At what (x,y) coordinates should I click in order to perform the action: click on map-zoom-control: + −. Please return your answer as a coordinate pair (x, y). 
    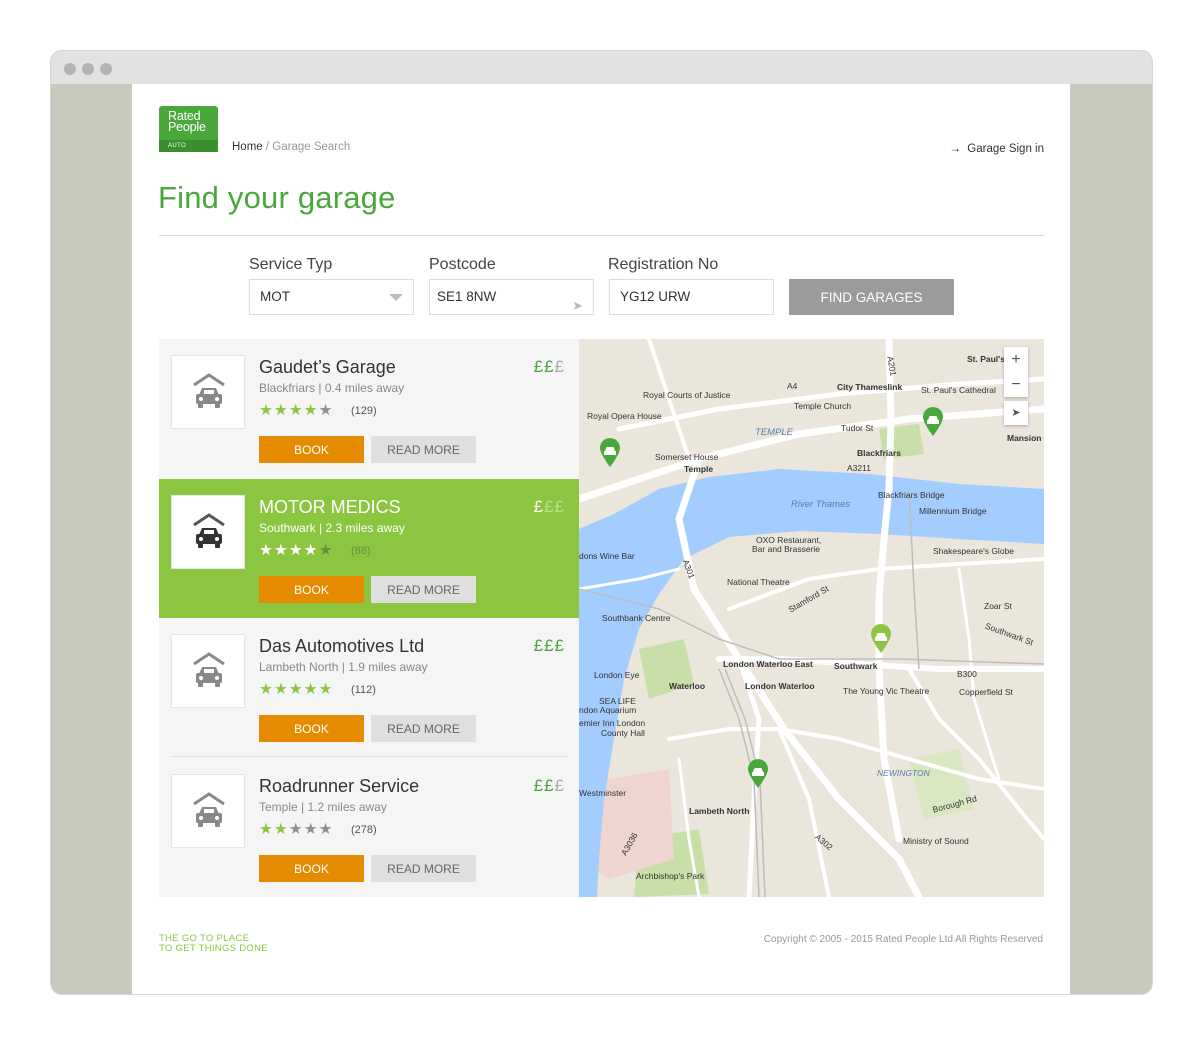
    Looking at the image, I should click on (1016, 372).